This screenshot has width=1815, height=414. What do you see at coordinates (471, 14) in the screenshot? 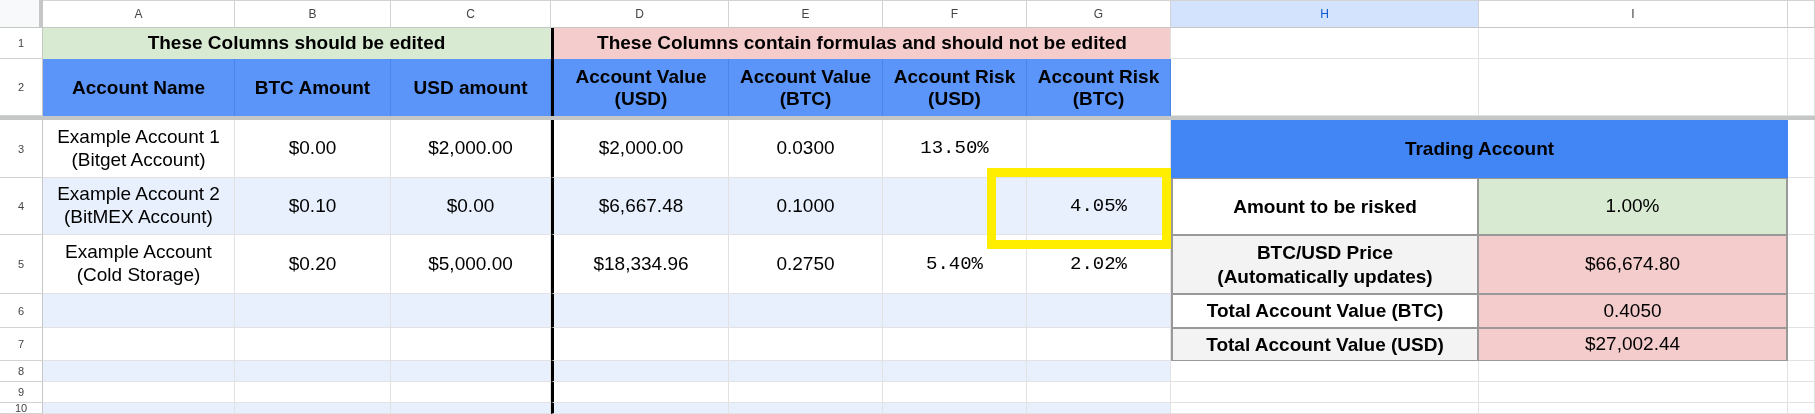
I see `column-header: C` at bounding box center [471, 14].